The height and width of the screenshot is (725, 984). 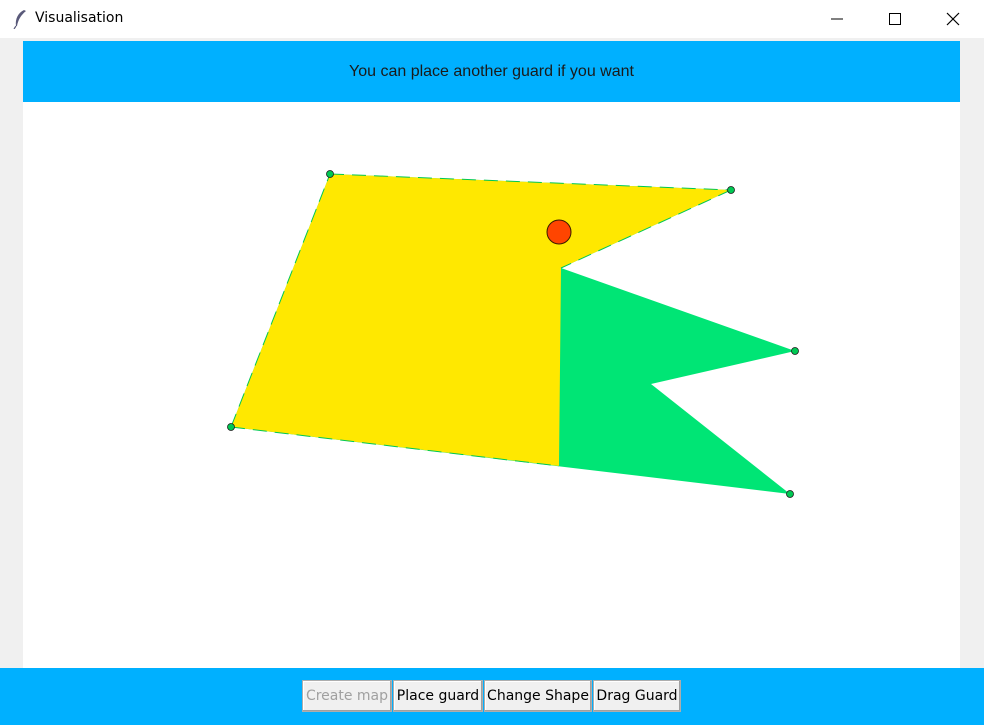 What do you see at coordinates (438, 696) in the screenshot?
I see `place-guard-button: Place guard` at bounding box center [438, 696].